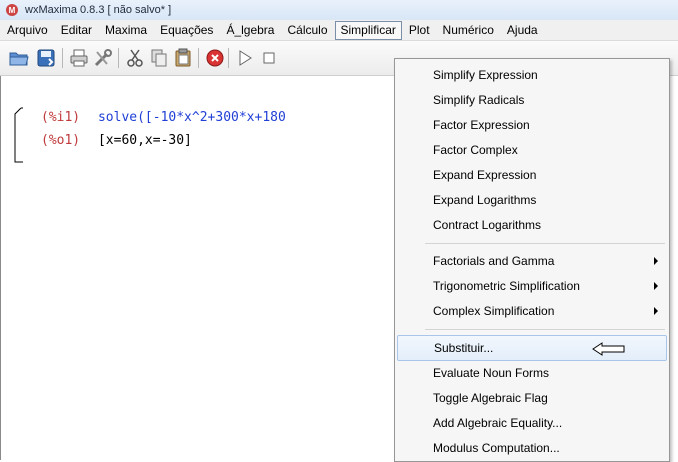 Image resolution: width=678 pixels, height=462 pixels. Describe the element at coordinates (192, 117) in the screenshot. I see `input-expression: solve([-10*x^2+300*x+180` at that location.